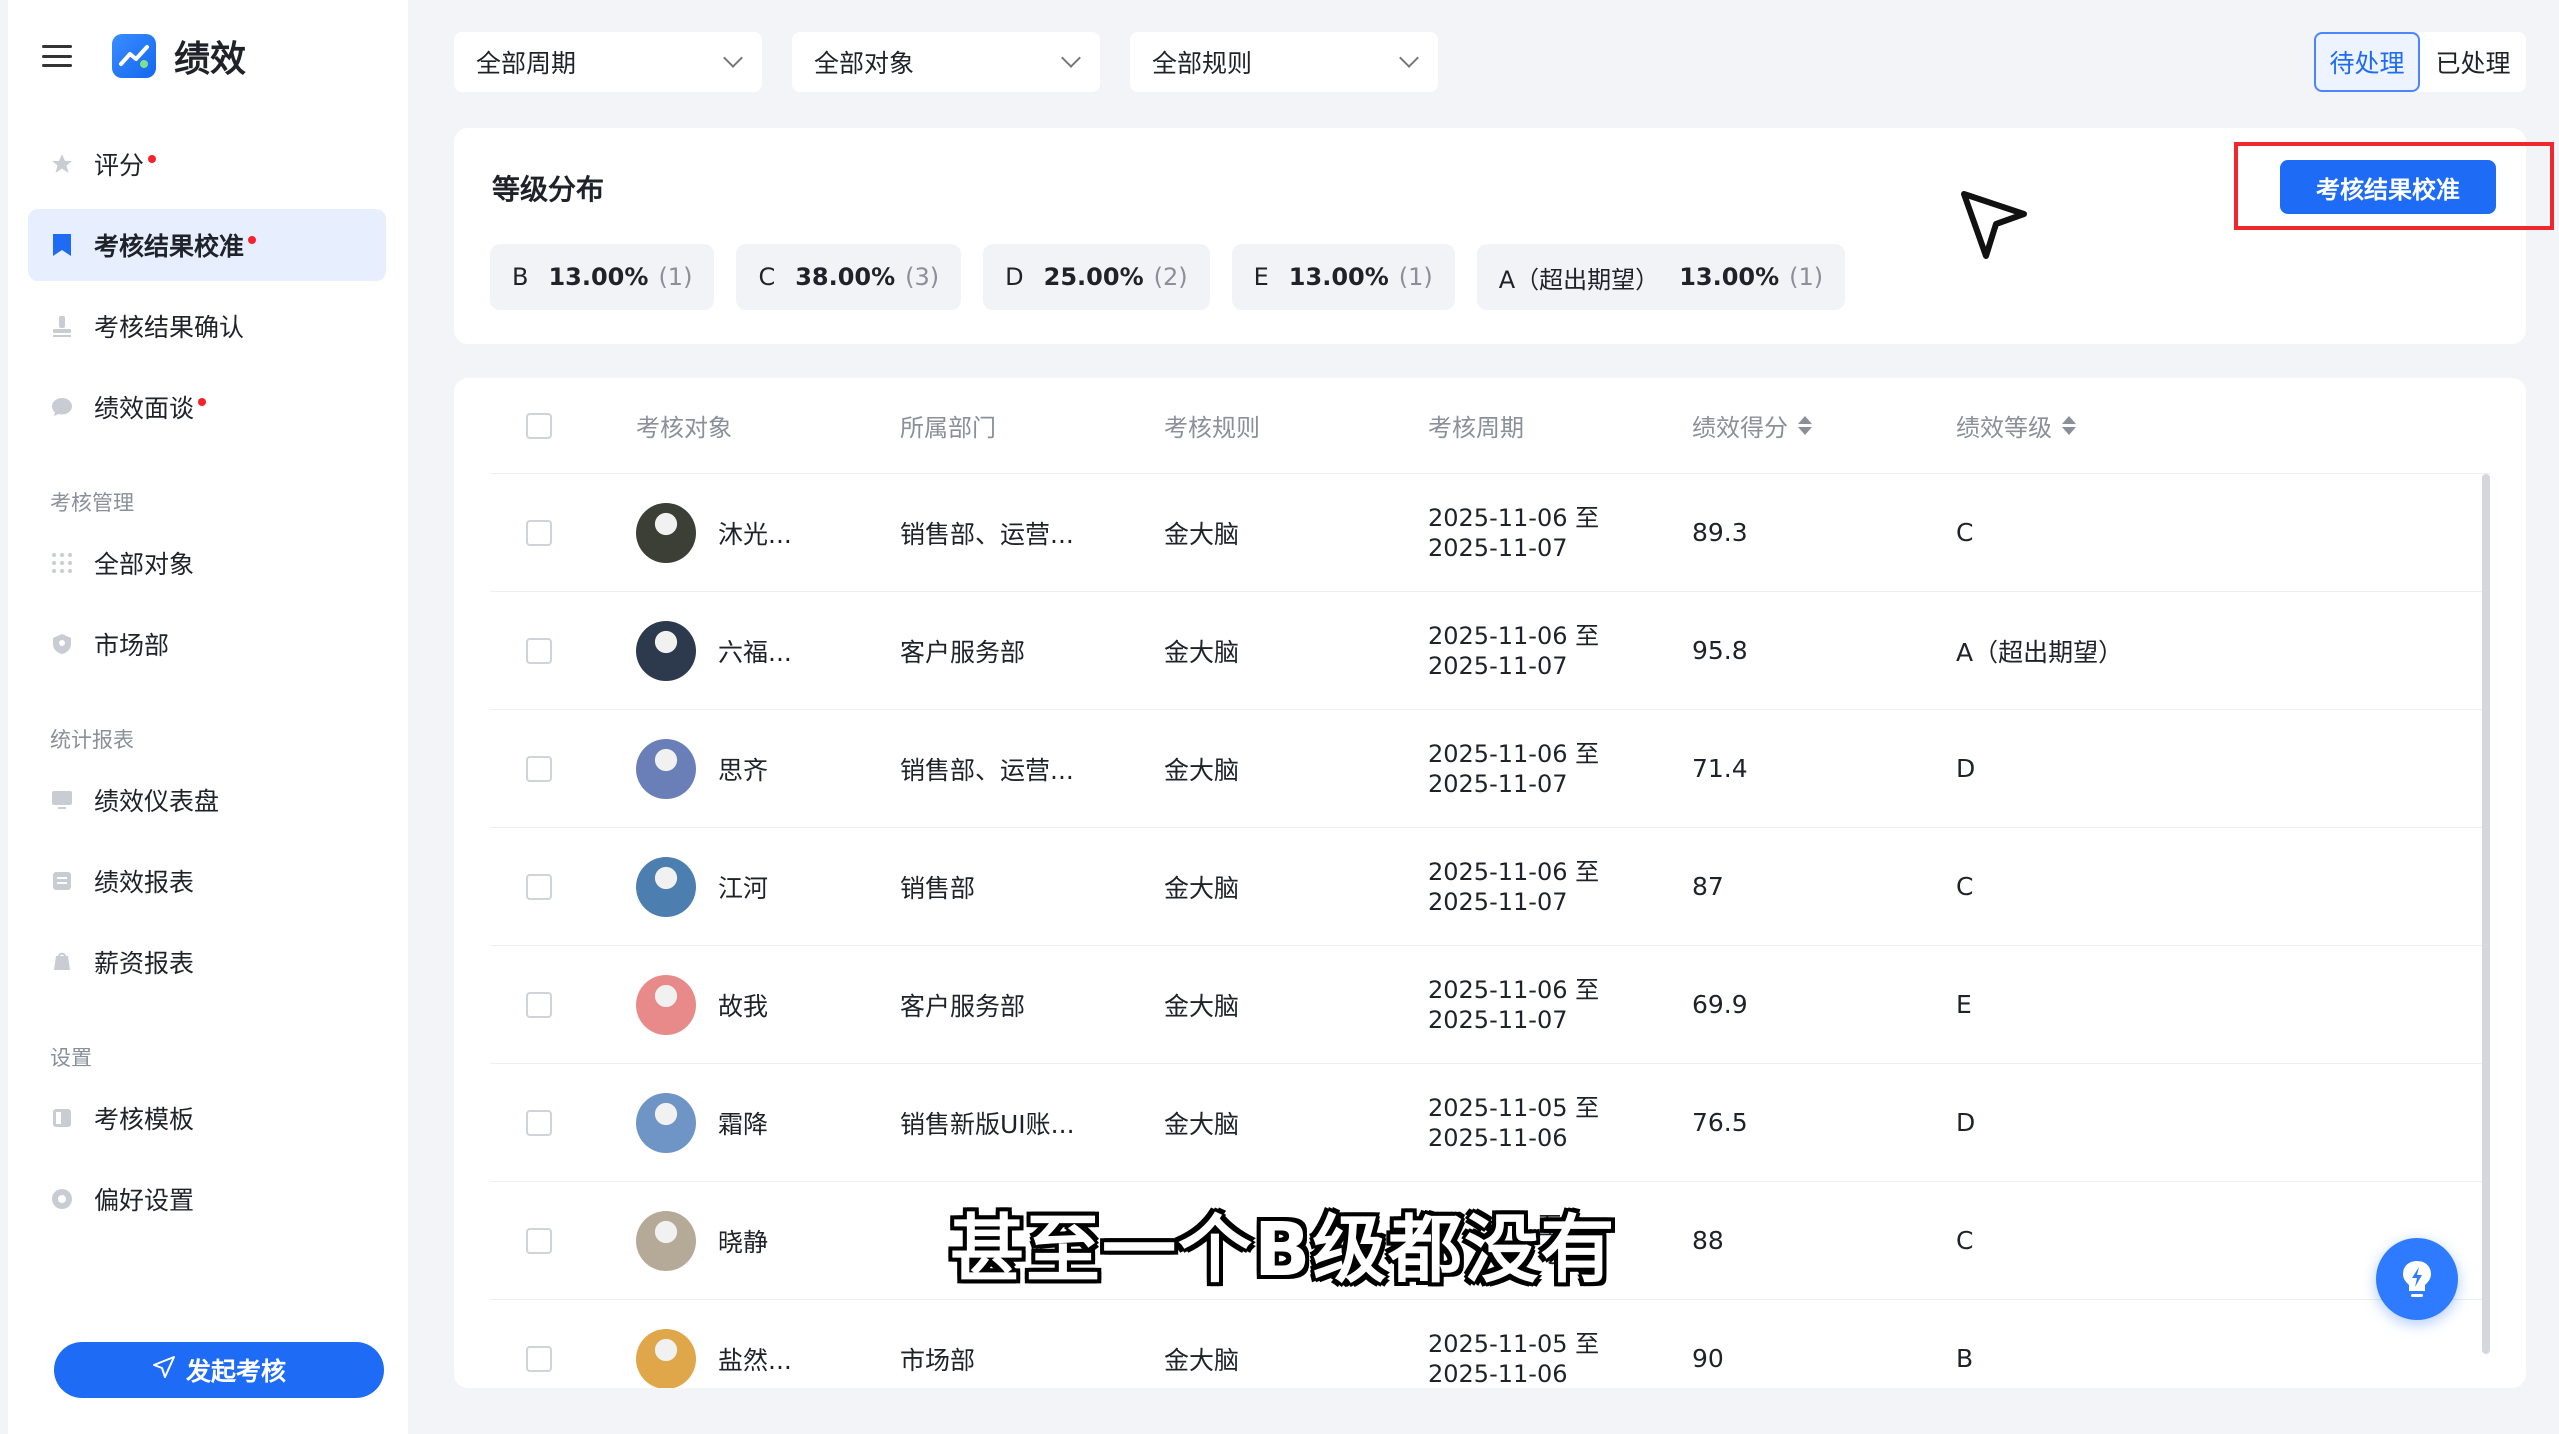 This screenshot has height=1434, width=2559. I want to click on sidebar-item-dashboard: 绩效仪表盘, so click(207, 800).